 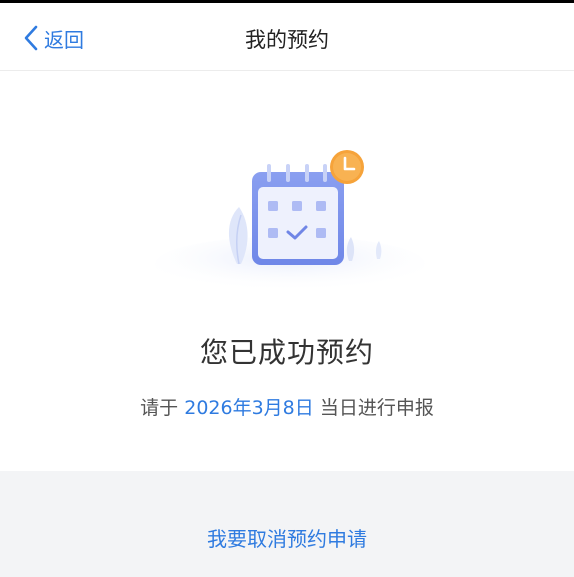 I want to click on cancel-appointment-button: 我要取消预约申请, so click(x=287, y=537).